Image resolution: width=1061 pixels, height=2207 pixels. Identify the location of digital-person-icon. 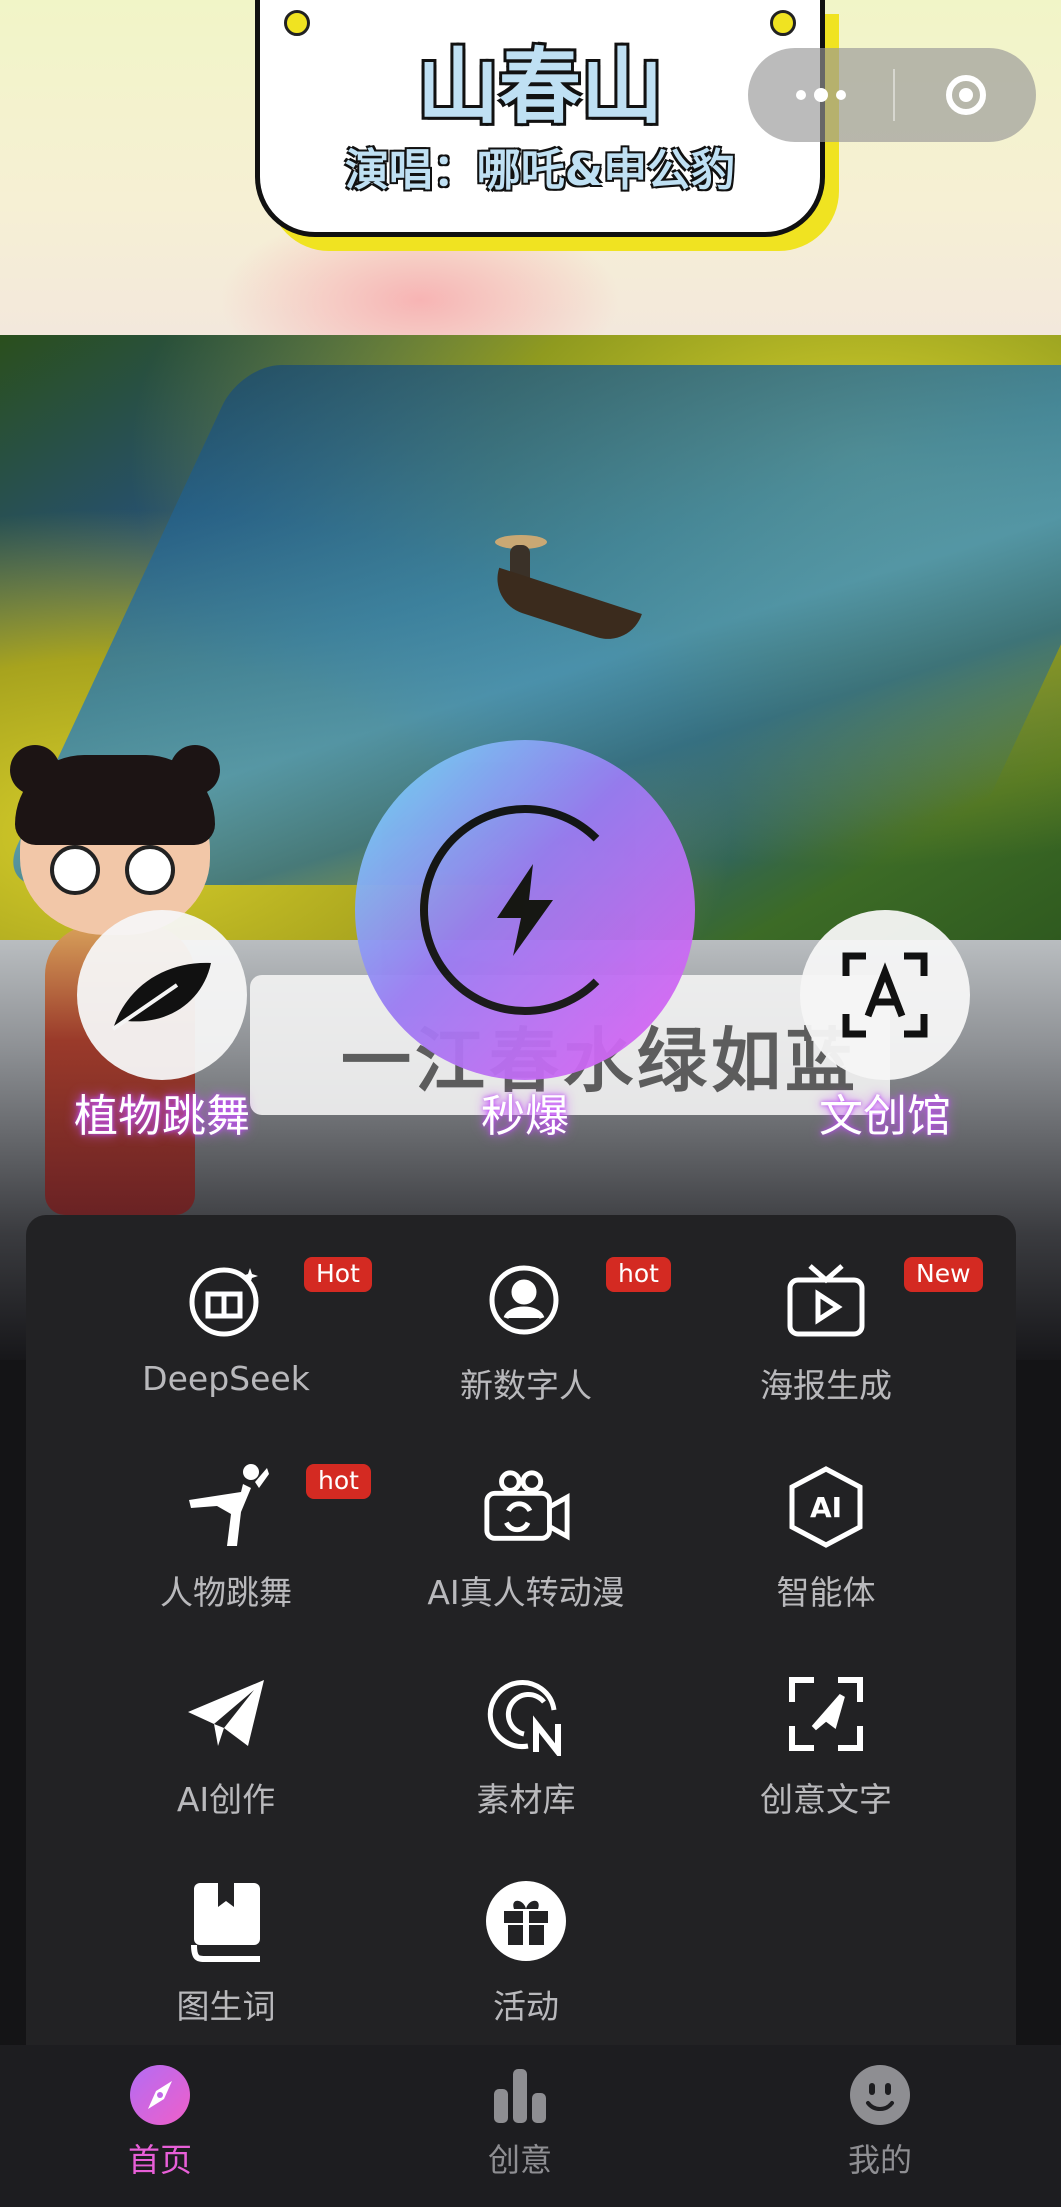
(526, 1300).